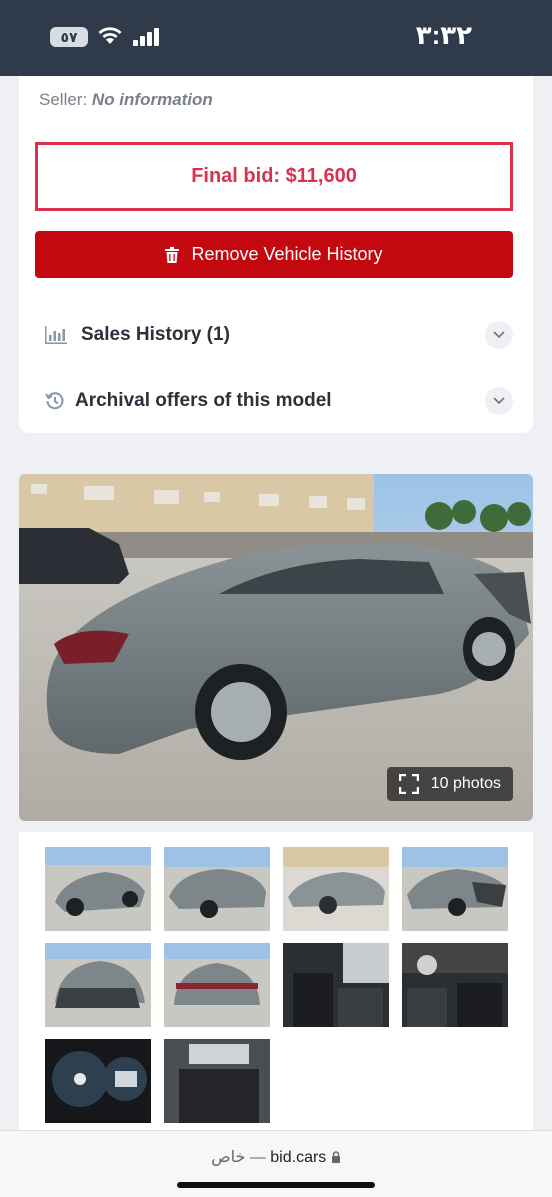  I want to click on private-label: خاص —, so click(238, 1157).